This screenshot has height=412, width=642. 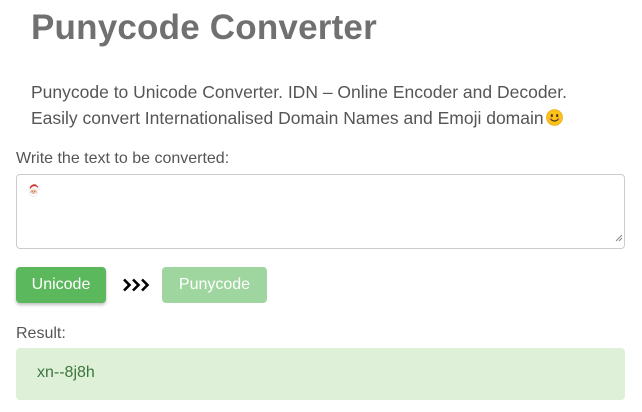 What do you see at coordinates (204, 27) in the screenshot?
I see `page-title: Punycode Converter` at bounding box center [204, 27].